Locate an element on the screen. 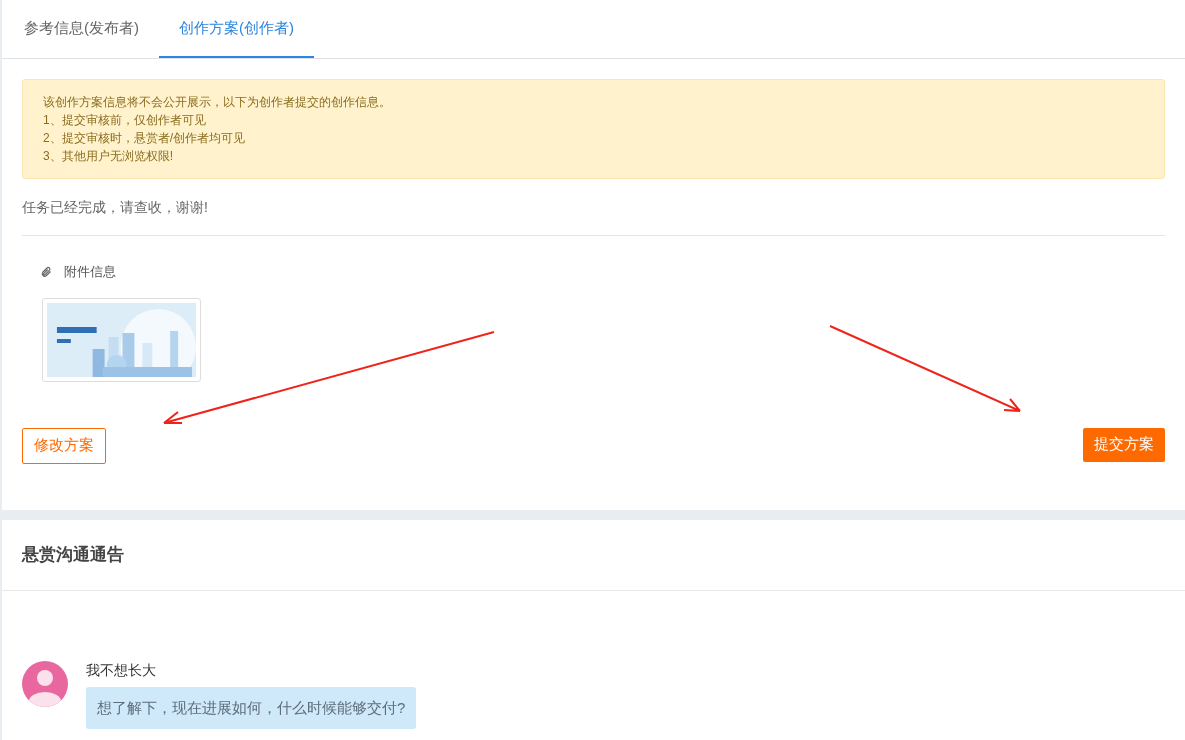 Image resolution: width=1185 pixels, height=740 pixels. notice-text: 该创作方案信息将不会公开展示，以下为创作者提交的创作信息。 is located at coordinates (217, 102).